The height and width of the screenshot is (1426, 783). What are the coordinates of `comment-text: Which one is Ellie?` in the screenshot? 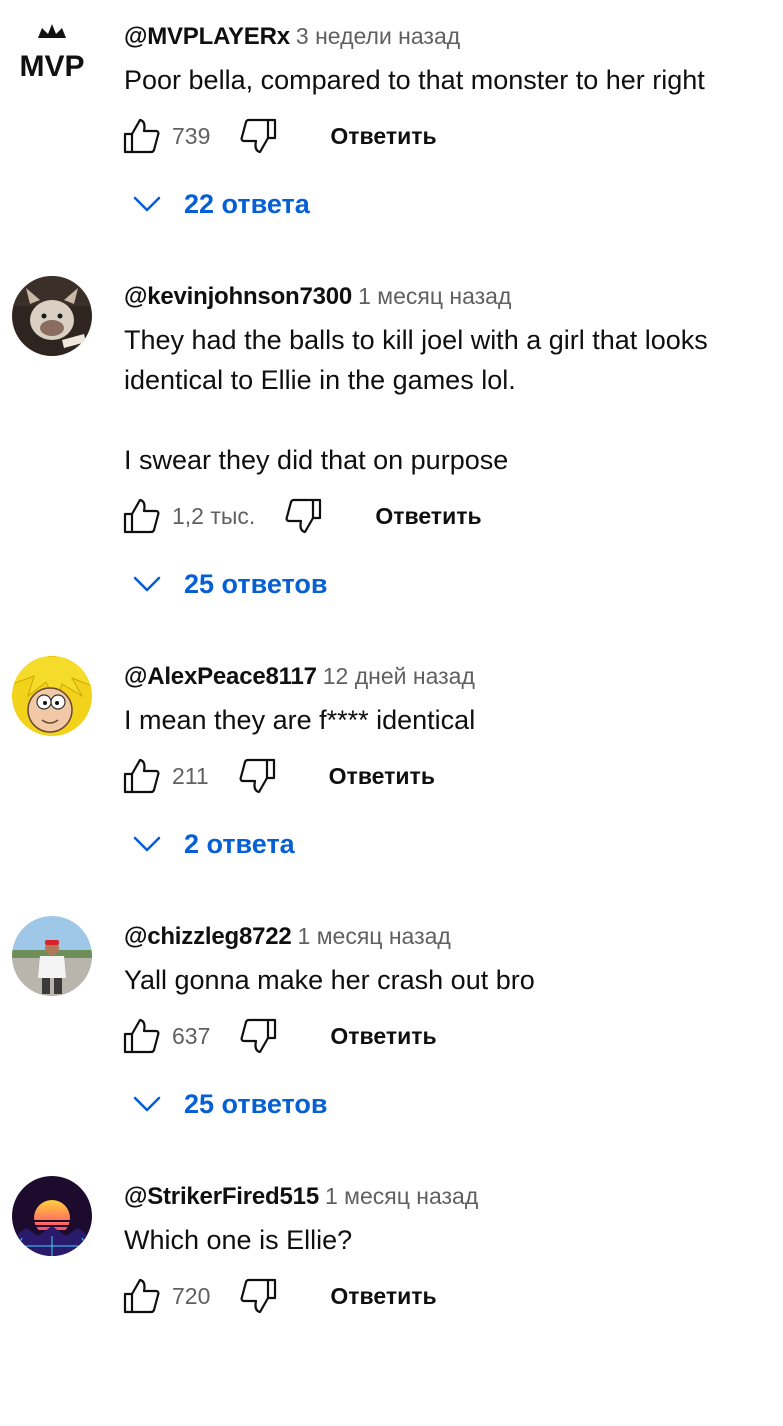 It's located at (444, 1240).